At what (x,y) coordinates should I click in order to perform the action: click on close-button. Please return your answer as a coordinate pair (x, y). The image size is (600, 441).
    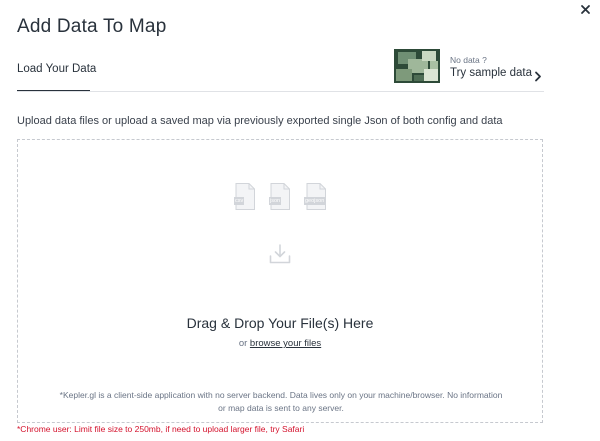
    Looking at the image, I should click on (586, 10).